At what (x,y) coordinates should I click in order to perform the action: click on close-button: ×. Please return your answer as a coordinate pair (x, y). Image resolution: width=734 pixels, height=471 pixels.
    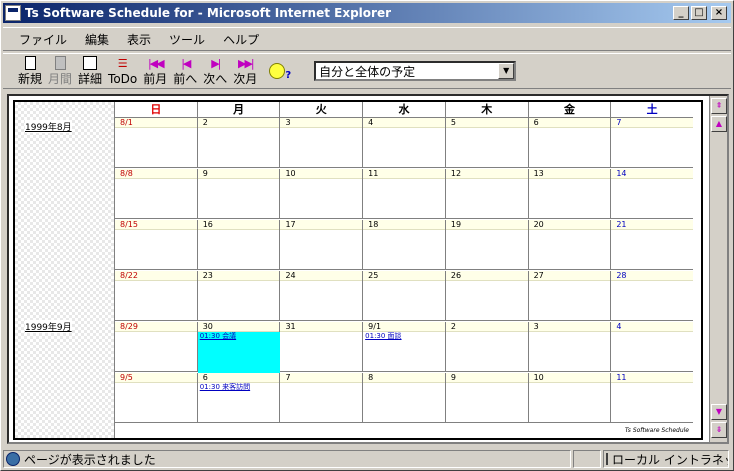
    Looking at the image, I should click on (719, 13).